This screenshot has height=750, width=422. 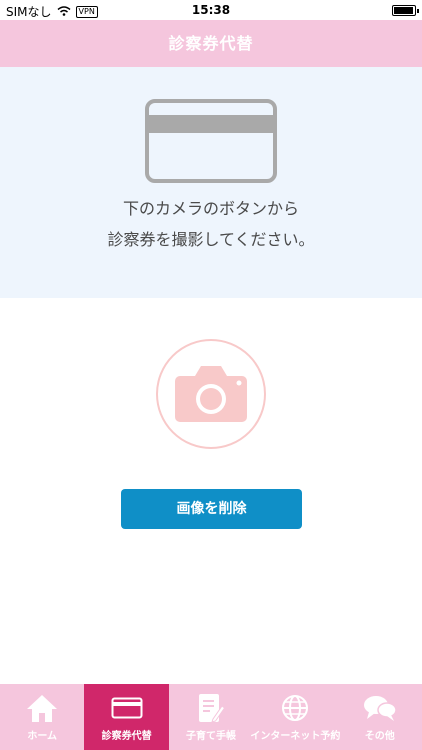 What do you see at coordinates (42, 708) in the screenshot?
I see `home-icon` at bounding box center [42, 708].